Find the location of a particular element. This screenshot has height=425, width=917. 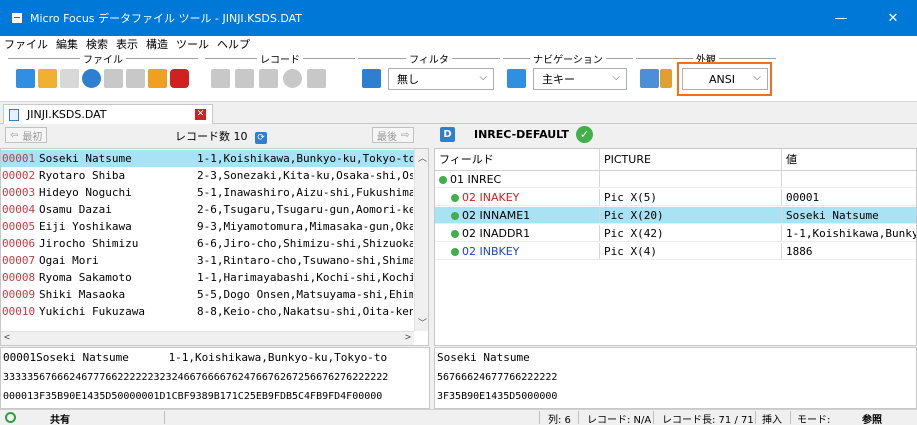

menu-help: ヘルプ is located at coordinates (233, 44).